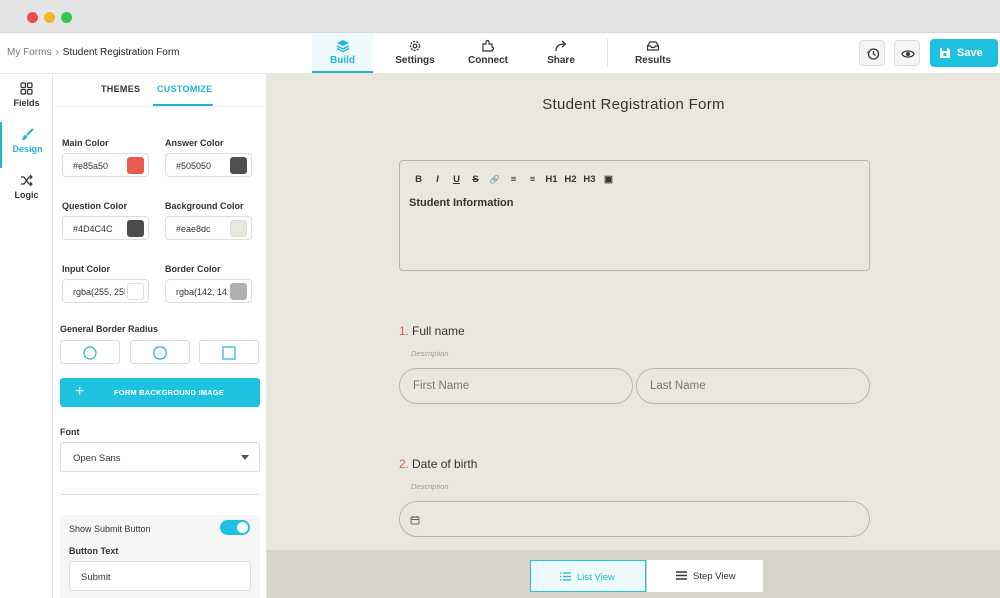 This screenshot has height=598, width=1000. Describe the element at coordinates (653, 46) in the screenshot. I see `inbox-icon` at that location.